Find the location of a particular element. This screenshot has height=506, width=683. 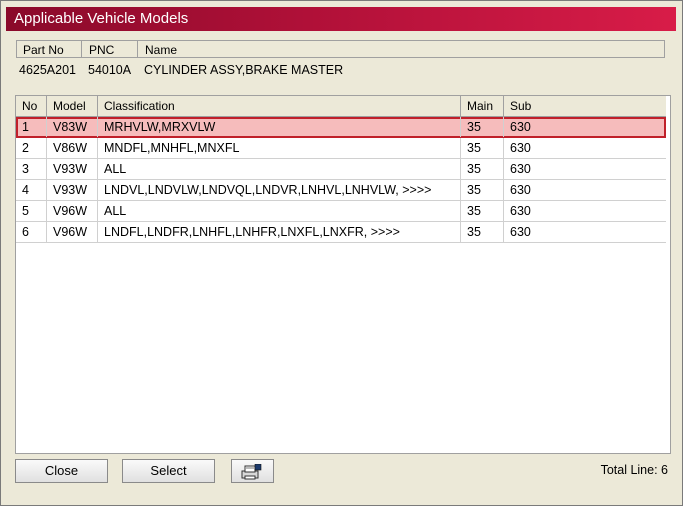

table-row: 2 V86W MNDFL,MNHFL,MNXFL 35 630 is located at coordinates (341, 148).